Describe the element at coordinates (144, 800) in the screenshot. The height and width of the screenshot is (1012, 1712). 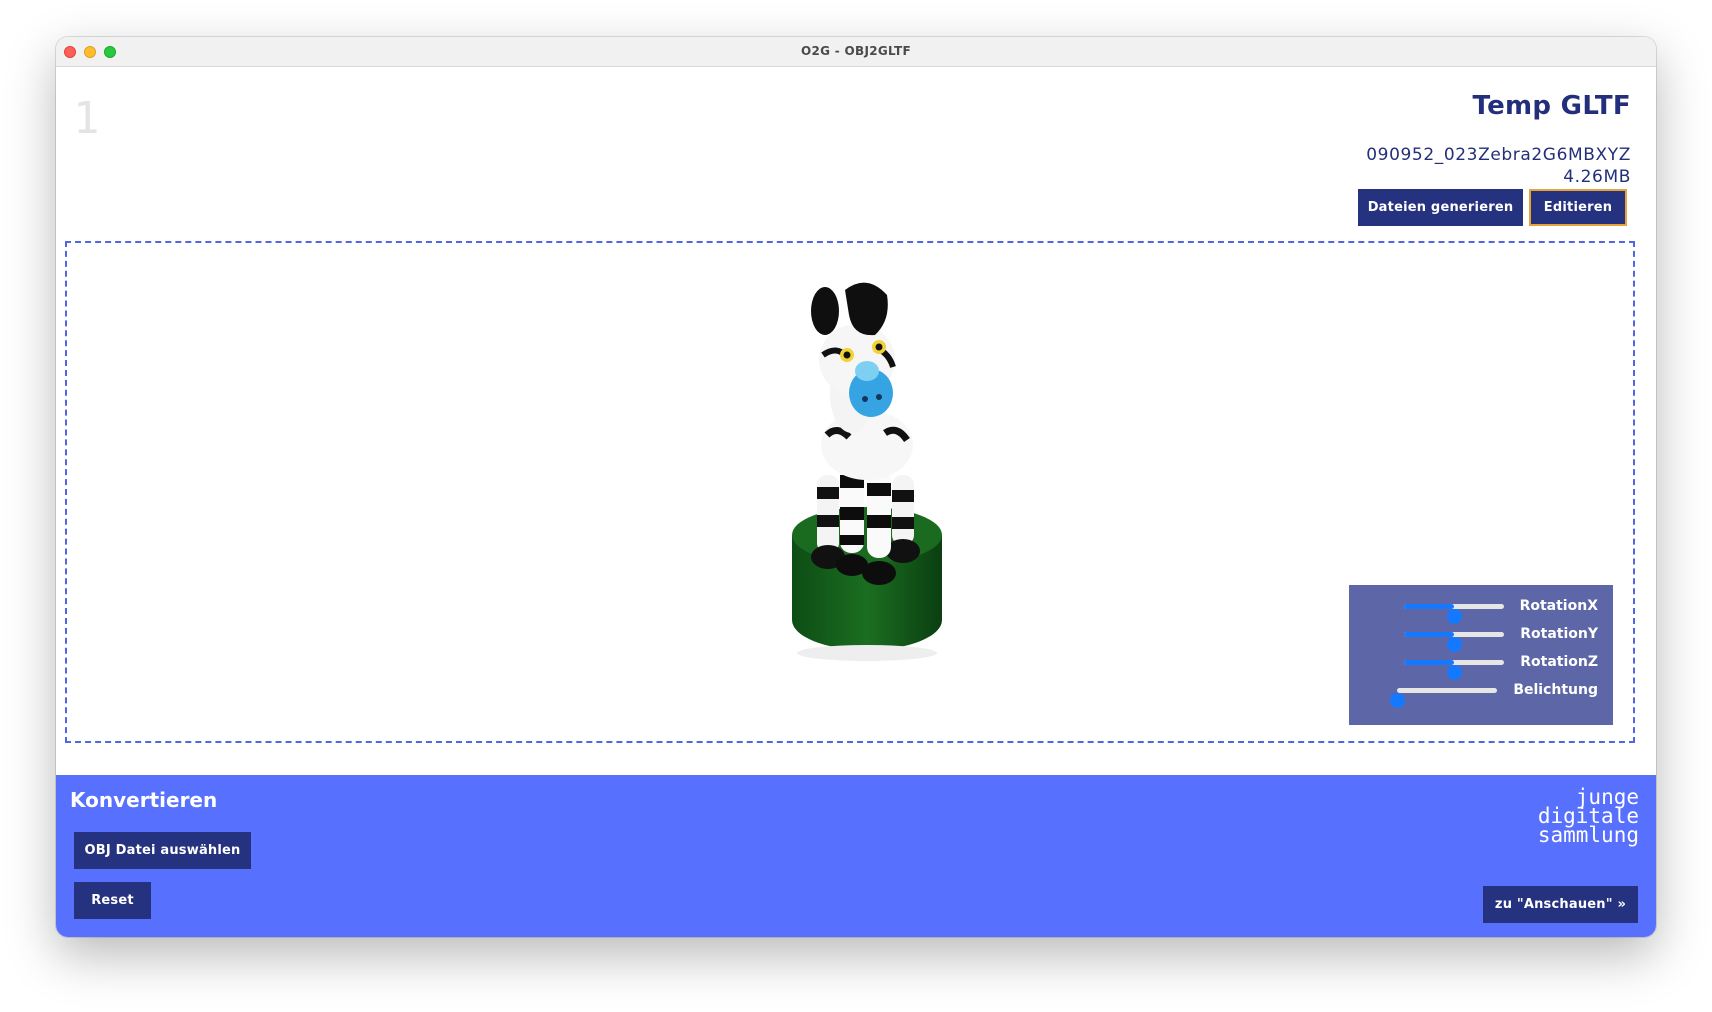
I see `footer-title: Konvertieren` at that location.